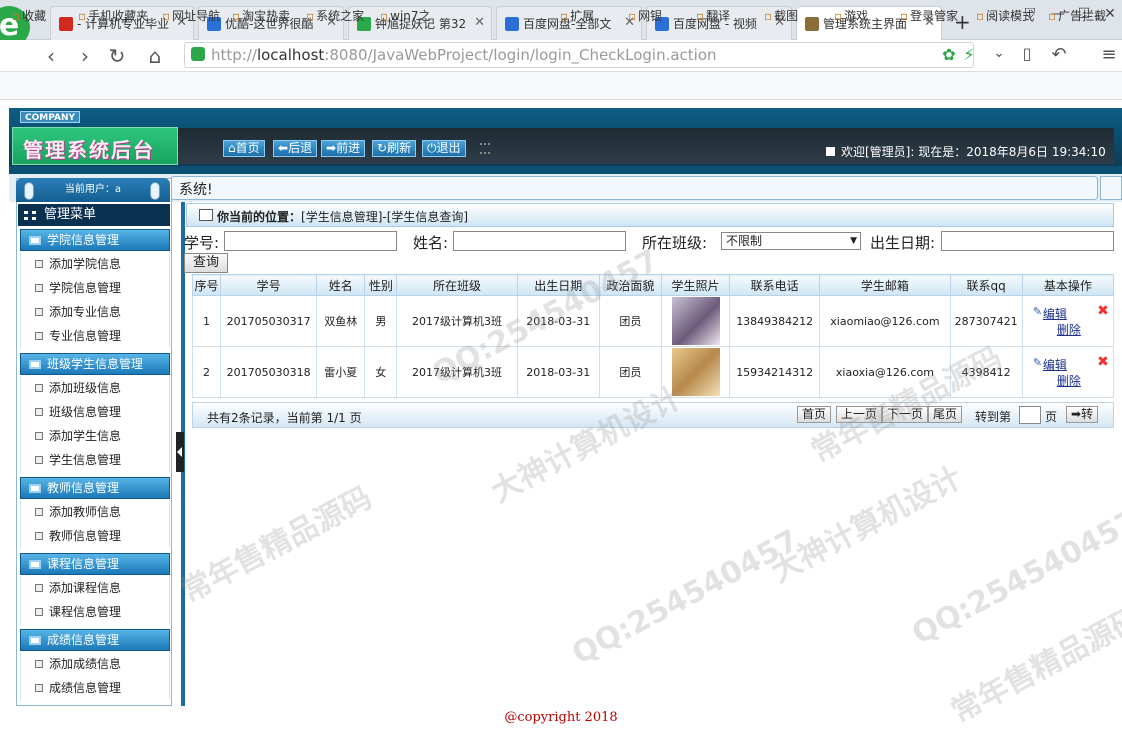 The height and width of the screenshot is (731, 1122). What do you see at coordinates (1027, 53) in the screenshot?
I see `phone-icon: ▯` at bounding box center [1027, 53].